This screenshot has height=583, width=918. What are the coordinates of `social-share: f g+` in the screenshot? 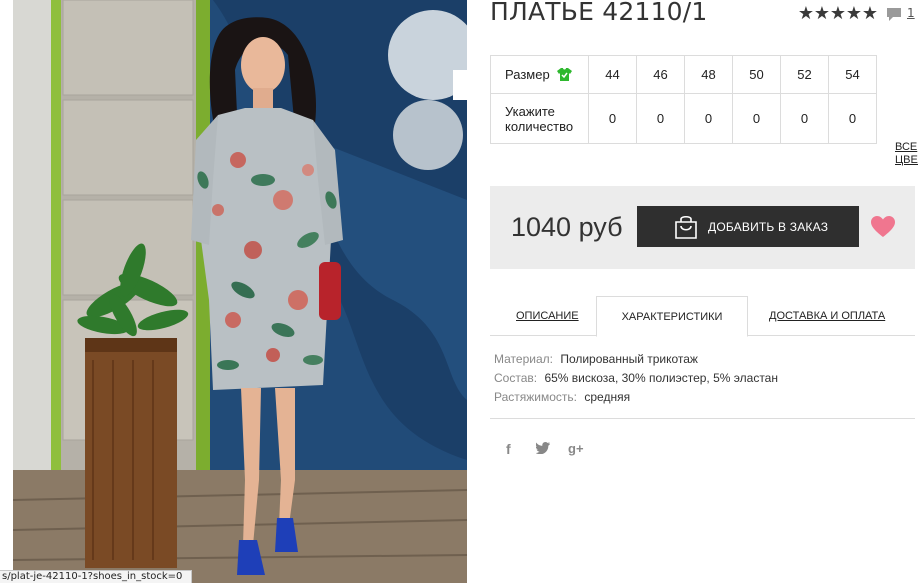 It's located at (552, 449).